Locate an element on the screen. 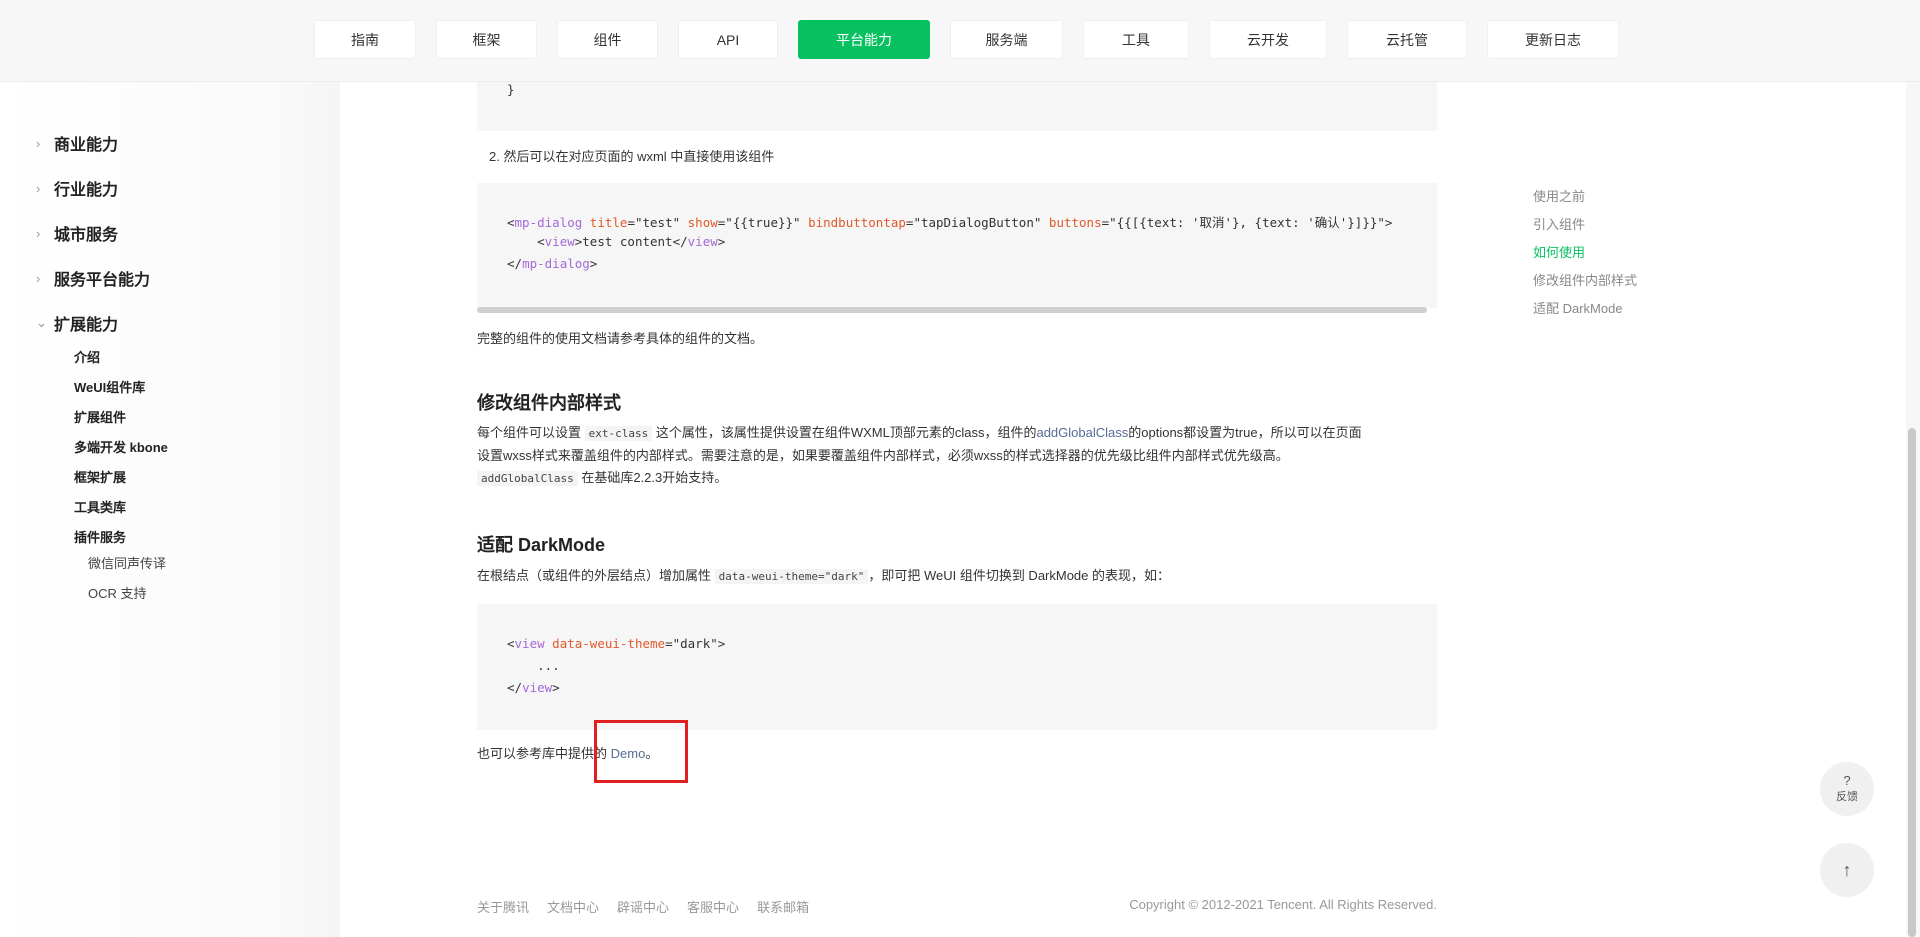 This screenshot has height=937, width=1920. horizontal-scrollbar is located at coordinates (952, 310).